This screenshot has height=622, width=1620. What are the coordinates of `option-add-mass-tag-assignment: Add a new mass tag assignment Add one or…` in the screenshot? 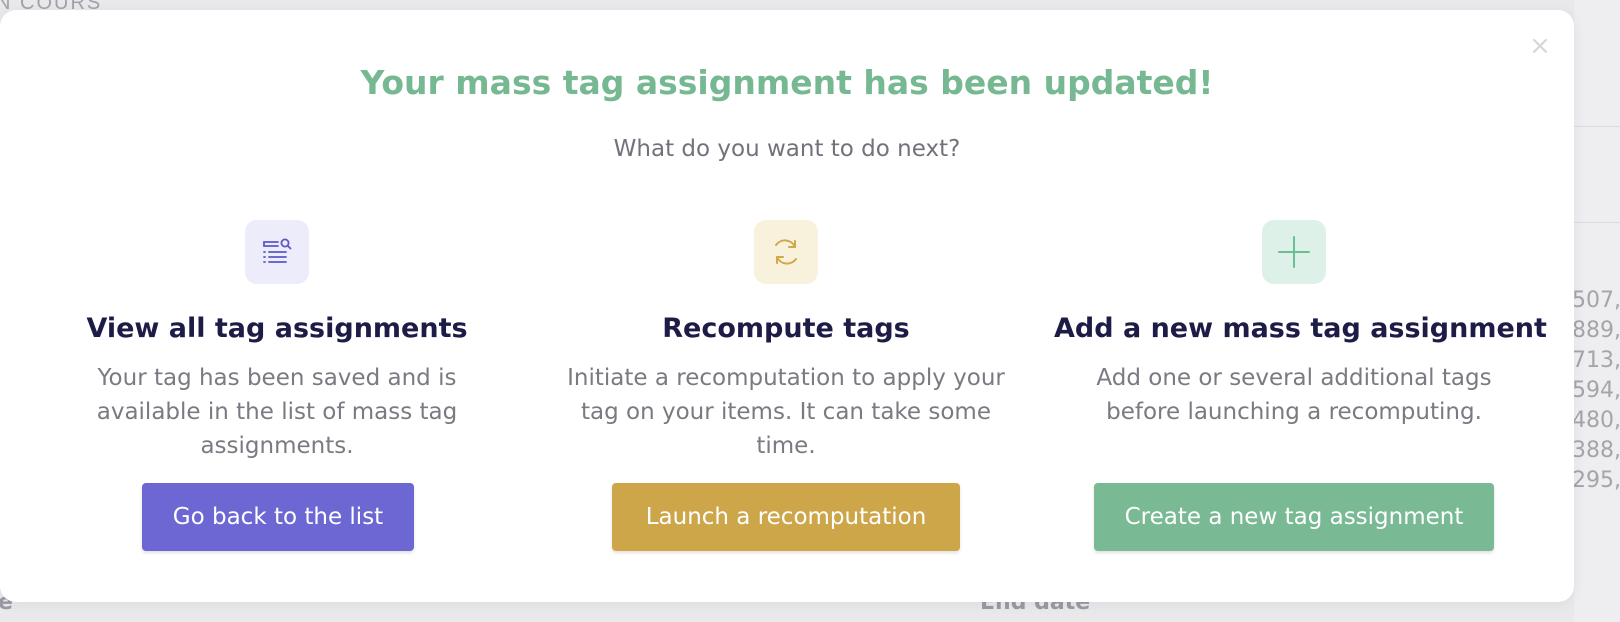 It's located at (1300, 324).